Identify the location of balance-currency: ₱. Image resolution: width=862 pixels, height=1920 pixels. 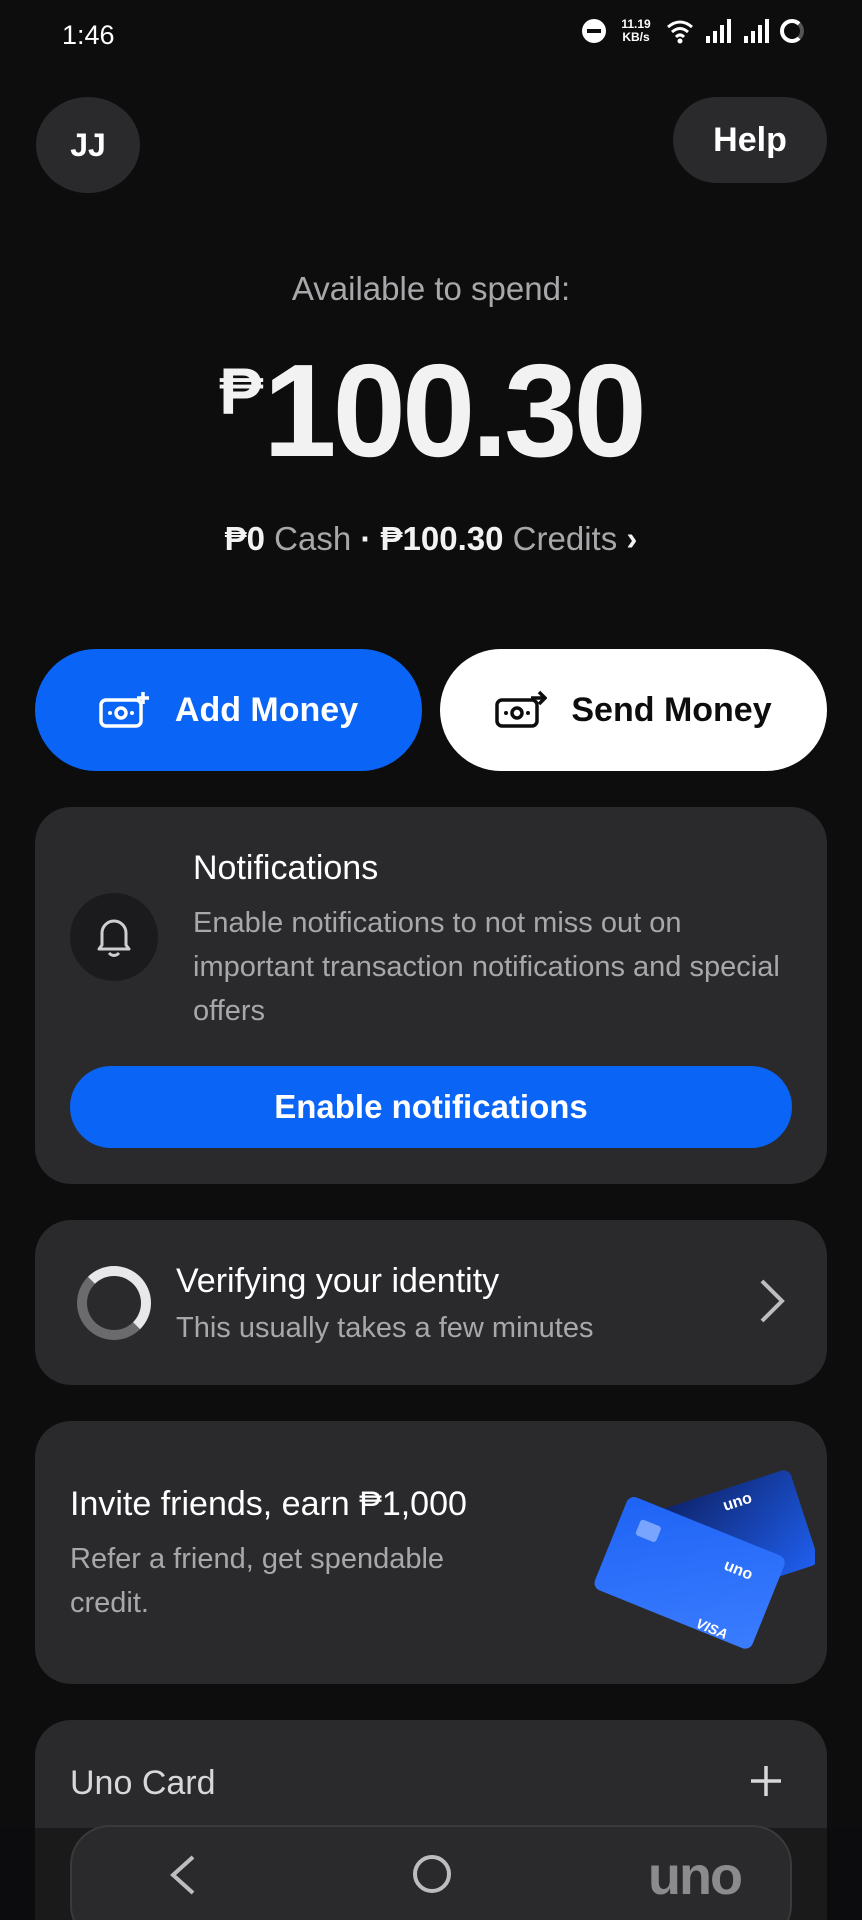
(241, 391).